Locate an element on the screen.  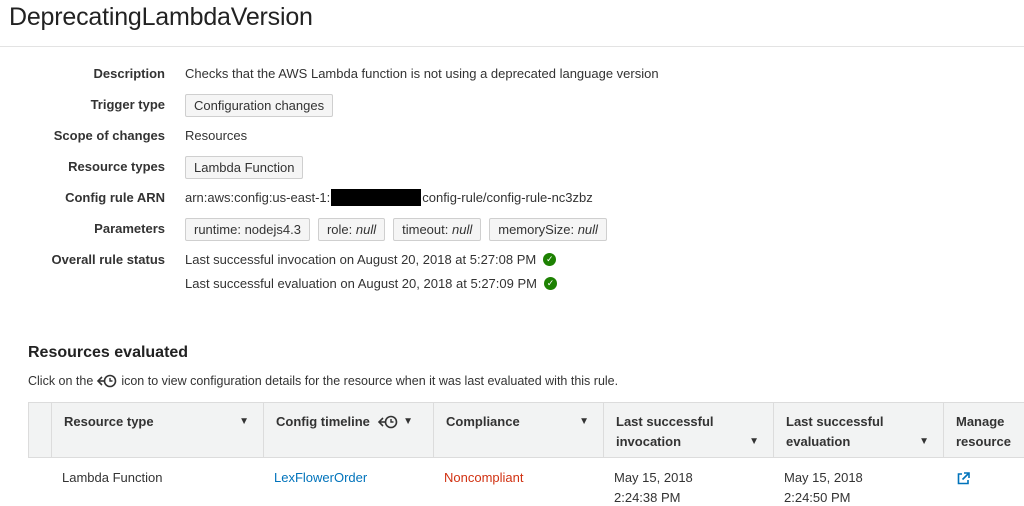
evaluation-date: May 15, 2018 is located at coordinates (823, 477).